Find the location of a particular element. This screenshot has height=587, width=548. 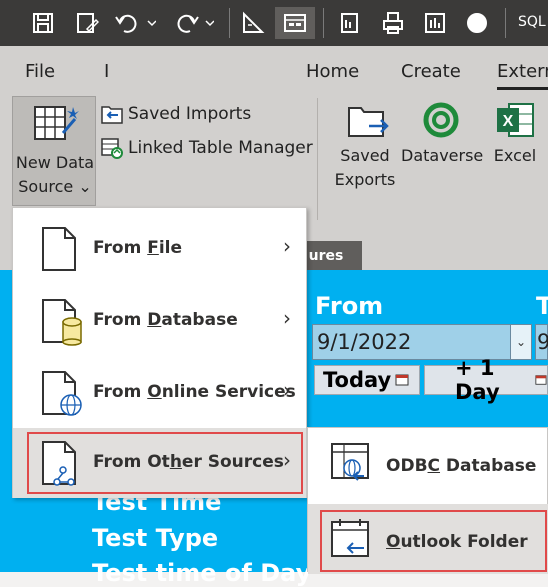

menu-label-post: er Sources is located at coordinates (232, 462).